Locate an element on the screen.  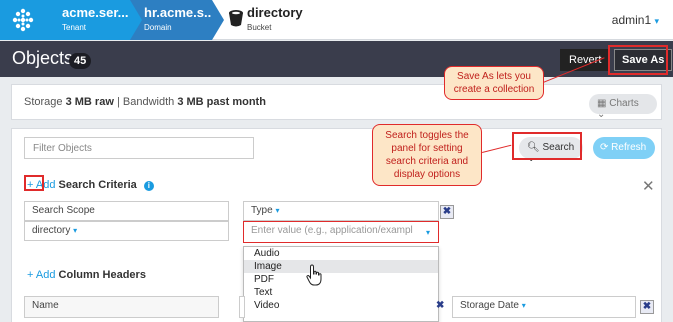
username: admin1 is located at coordinates (631, 20).